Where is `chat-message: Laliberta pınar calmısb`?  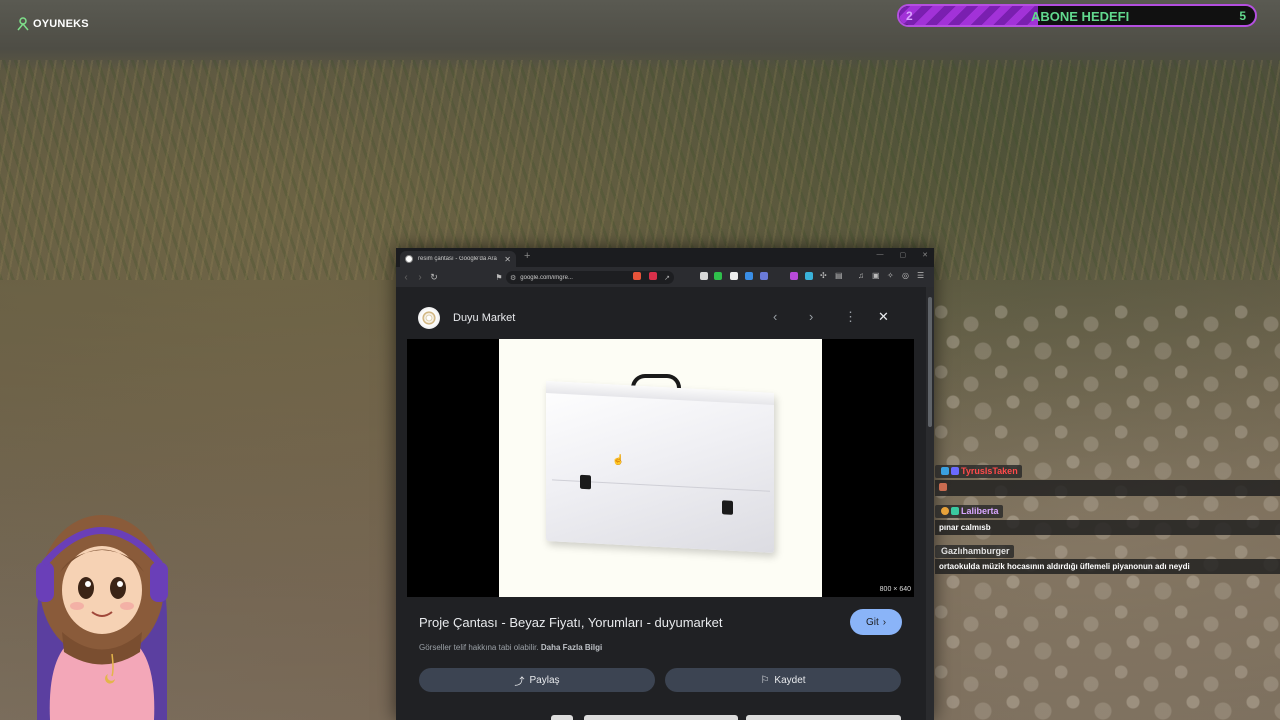 chat-message: Laliberta pınar calmısb is located at coordinates (1107, 518).